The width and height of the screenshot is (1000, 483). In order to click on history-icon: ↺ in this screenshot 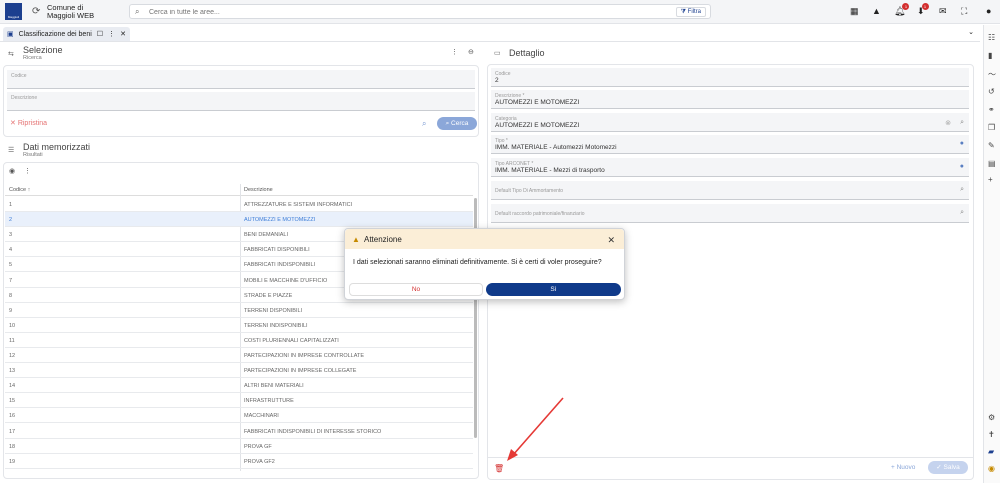, I will do `click(991, 91)`.